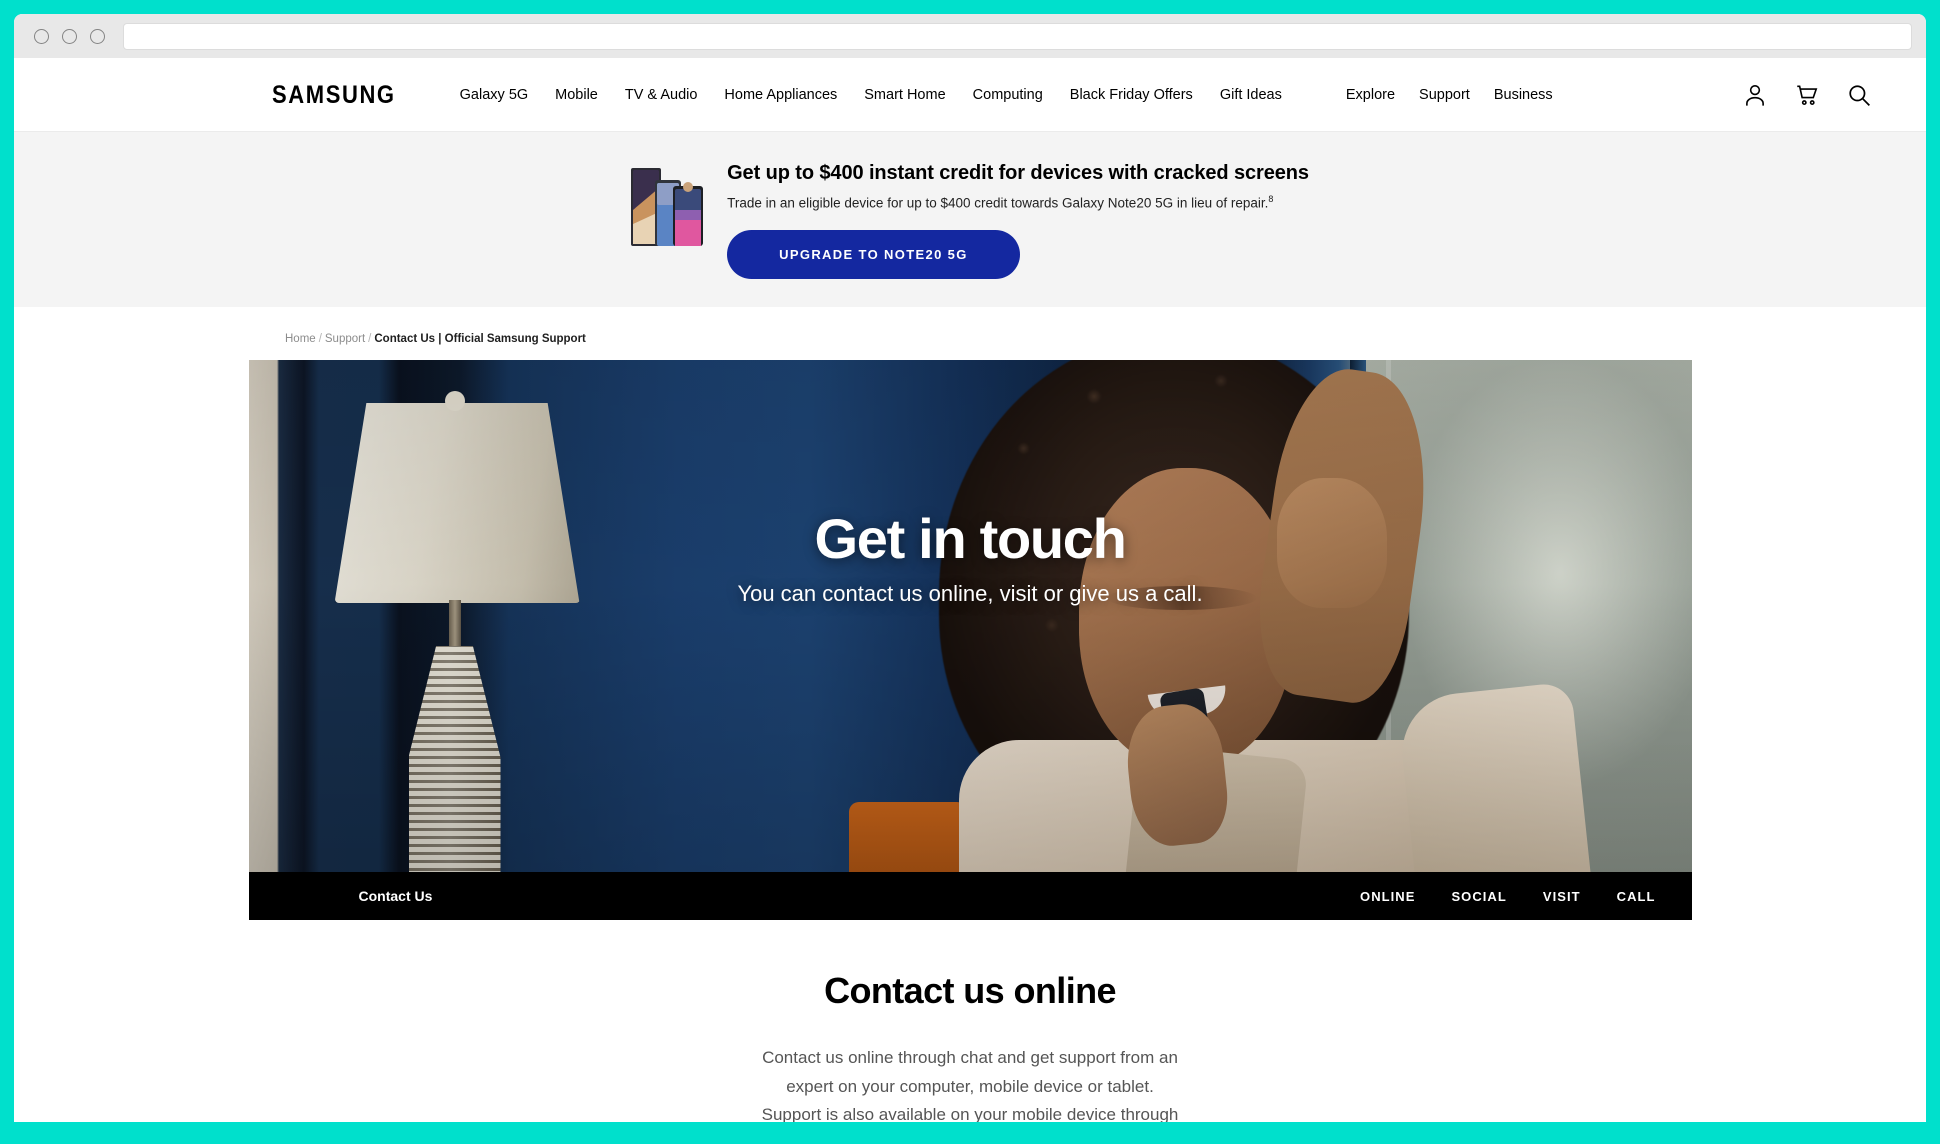 Image resolution: width=1940 pixels, height=1144 pixels. Describe the element at coordinates (1478, 896) in the screenshot. I see `tab-social: SOCIAL` at that location.